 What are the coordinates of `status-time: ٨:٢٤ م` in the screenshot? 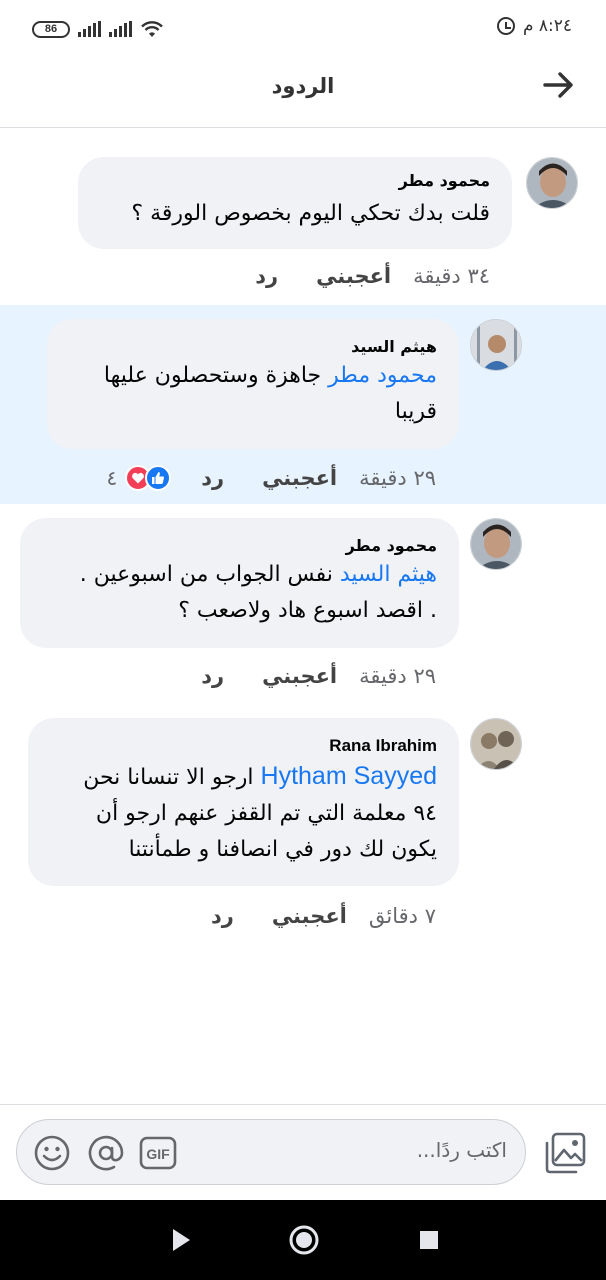 It's located at (547, 26).